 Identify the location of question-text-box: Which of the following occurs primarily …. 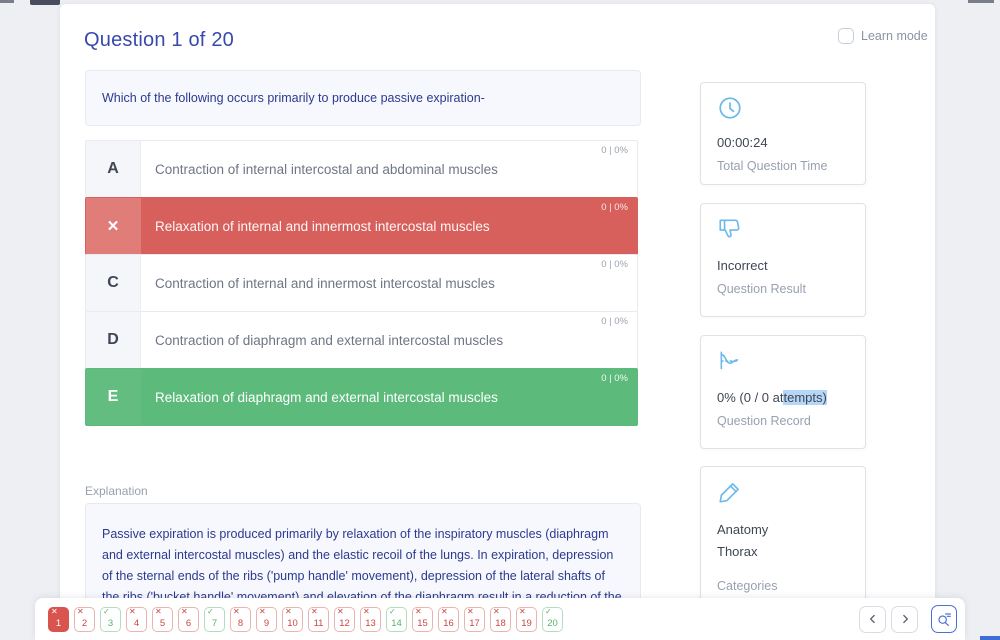
(363, 98).